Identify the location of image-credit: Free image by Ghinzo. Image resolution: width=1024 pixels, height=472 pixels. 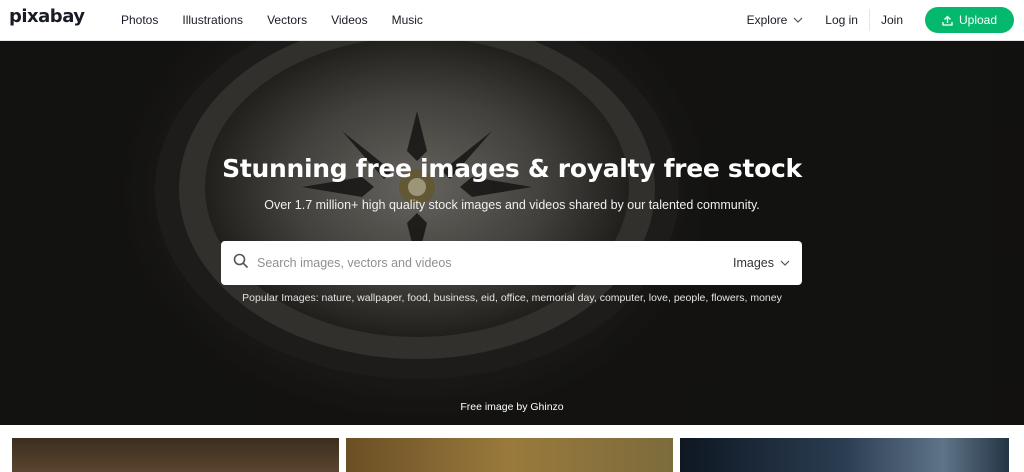
(512, 407).